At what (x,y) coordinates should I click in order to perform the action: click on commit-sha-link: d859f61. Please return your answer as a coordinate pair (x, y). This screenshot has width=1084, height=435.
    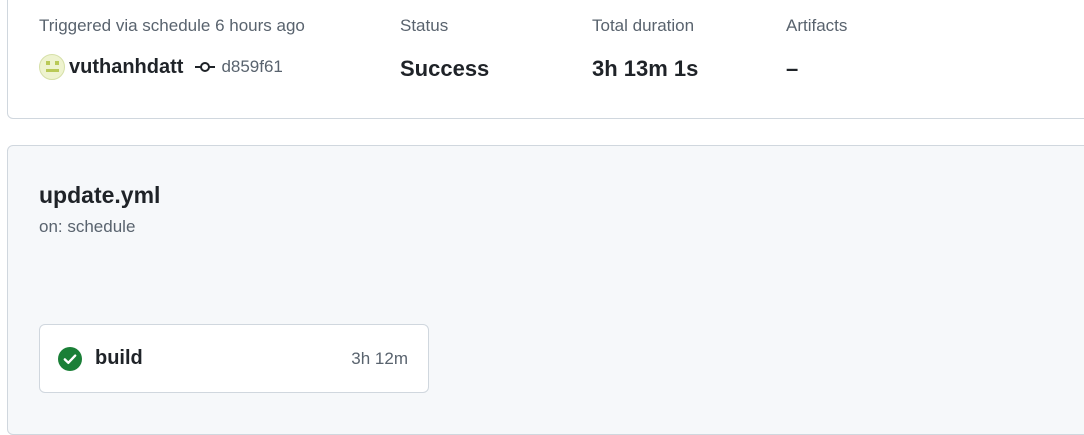
    Looking at the image, I should click on (251, 67).